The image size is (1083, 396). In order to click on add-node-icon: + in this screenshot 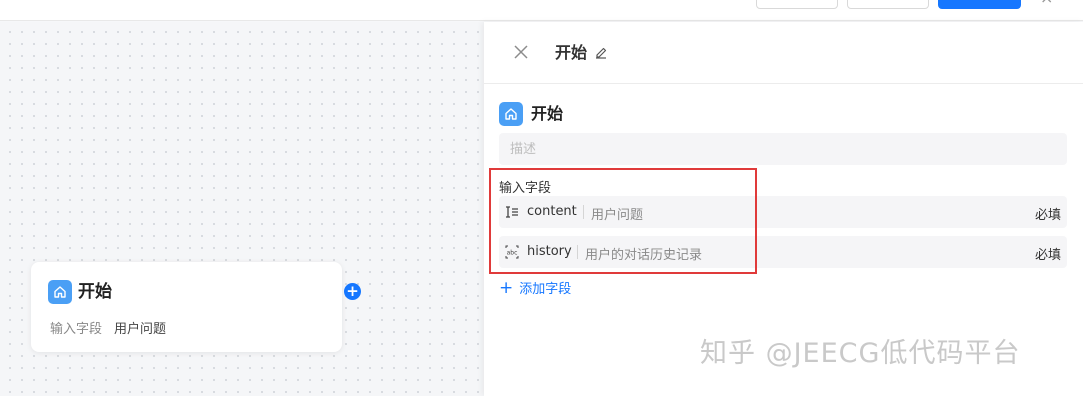, I will do `click(352, 291)`.